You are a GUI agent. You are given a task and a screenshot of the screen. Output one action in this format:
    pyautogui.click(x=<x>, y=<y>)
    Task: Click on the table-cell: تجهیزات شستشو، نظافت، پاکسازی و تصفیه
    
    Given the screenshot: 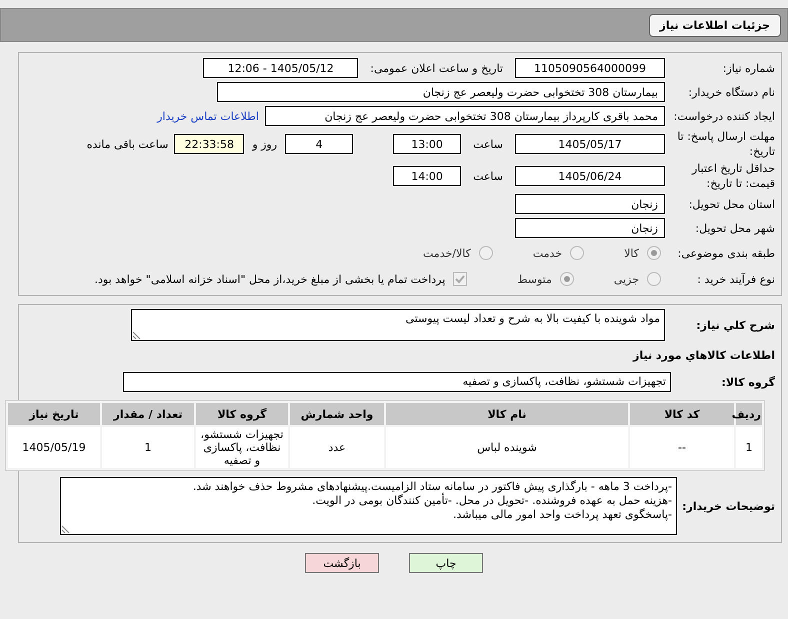 What is the action you would take?
    pyautogui.click(x=242, y=447)
    